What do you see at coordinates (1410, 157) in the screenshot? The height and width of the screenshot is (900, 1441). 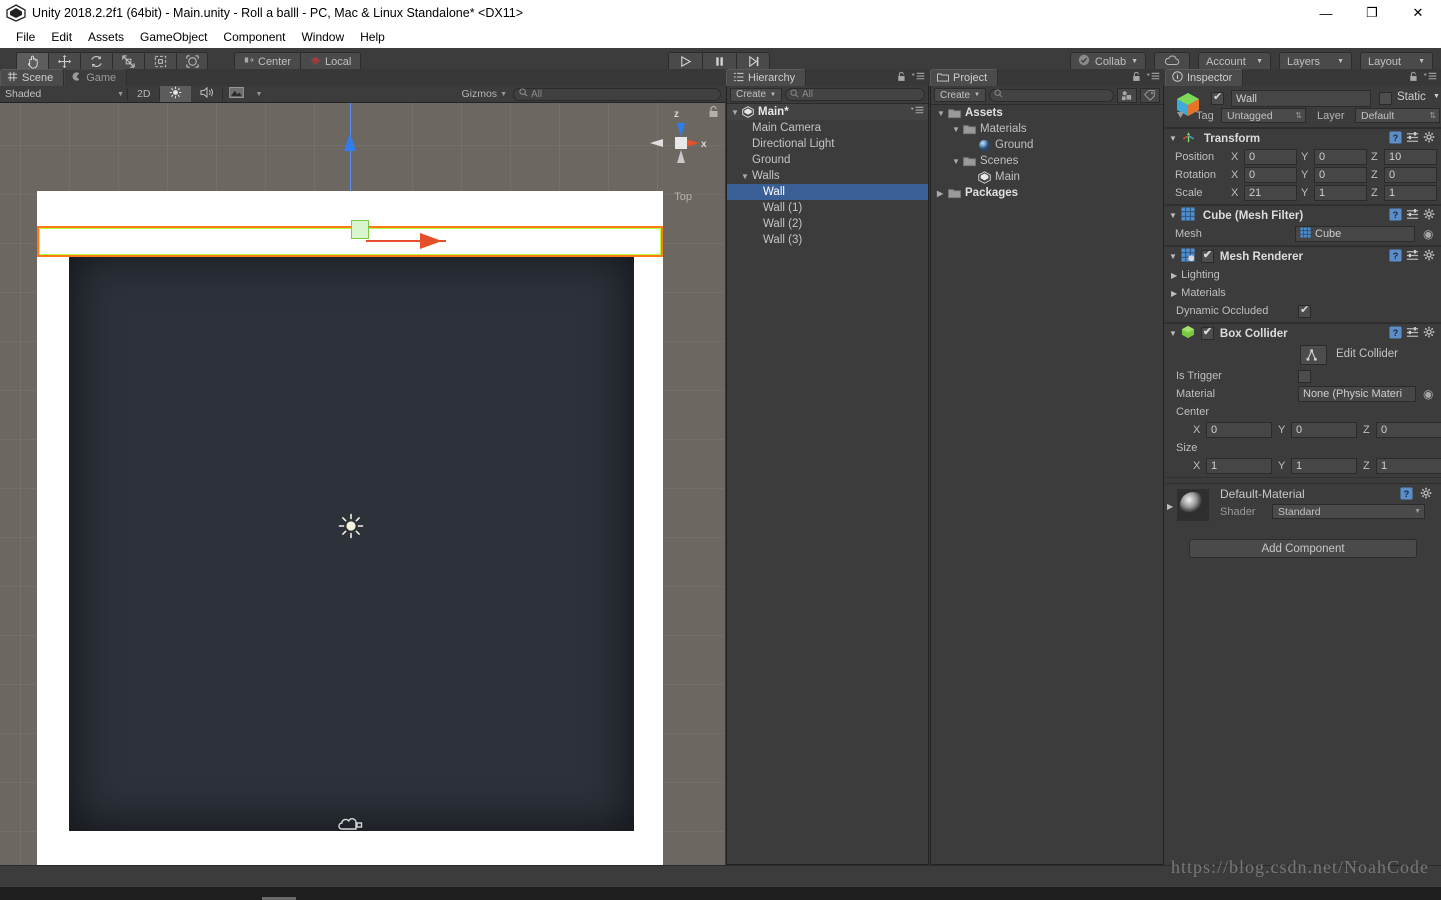 I see `transform-position-z-value: 10` at bounding box center [1410, 157].